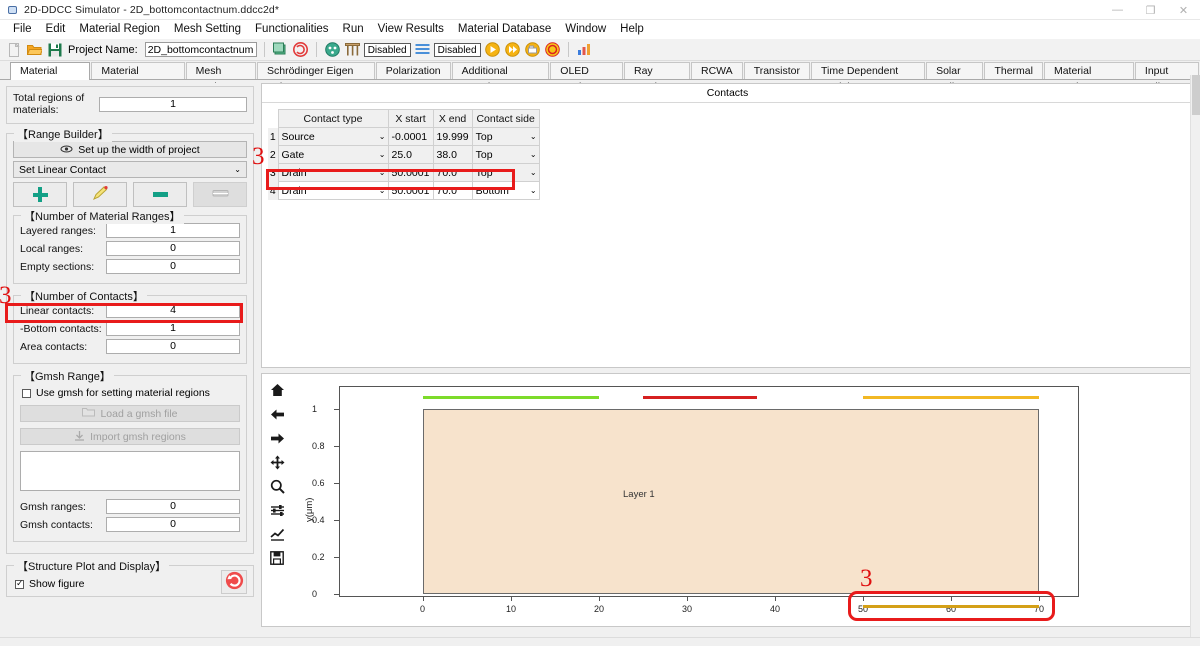  I want to click on layered-ranges-field: 1, so click(173, 230).